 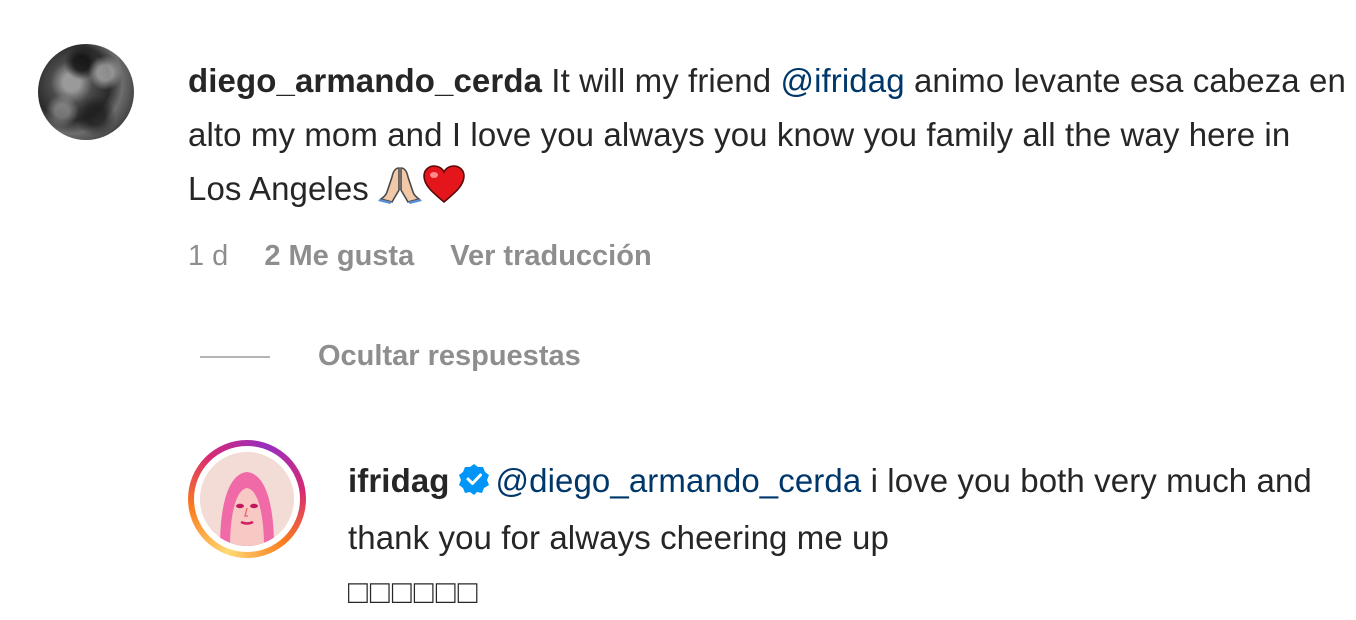 What do you see at coordinates (550, 256) in the screenshot?
I see `translate-link: Ver traducción` at bounding box center [550, 256].